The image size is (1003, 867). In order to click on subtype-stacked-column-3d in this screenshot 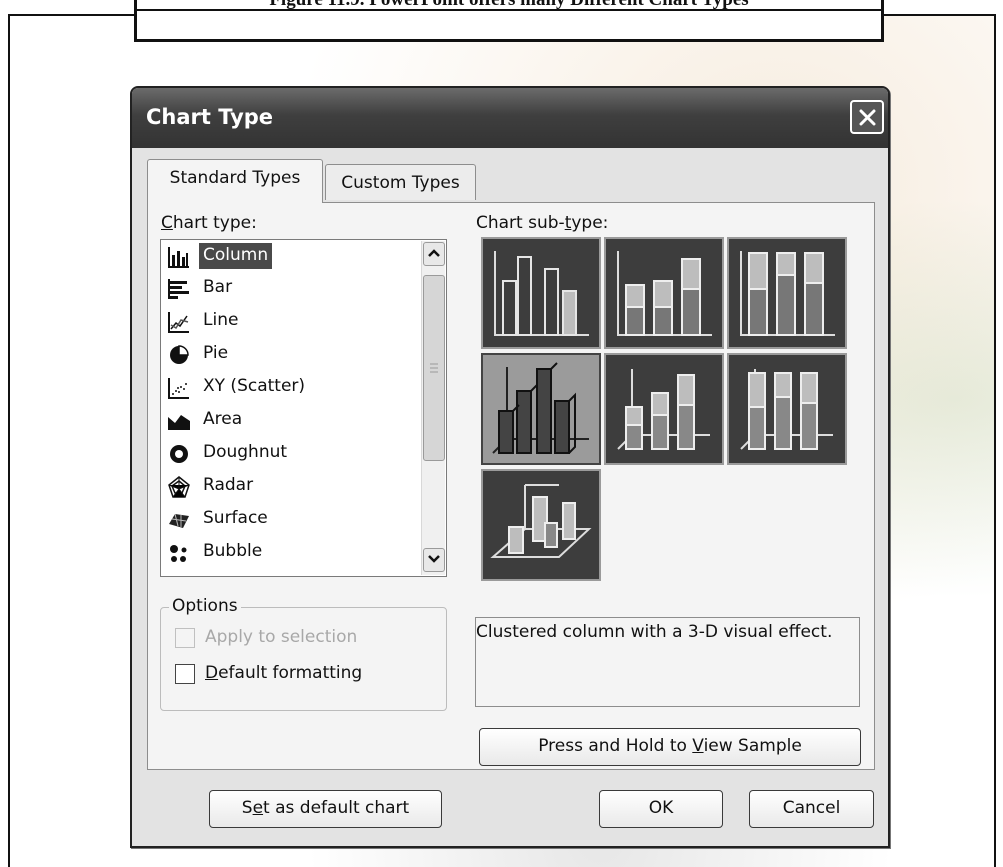, I will do `click(664, 409)`.